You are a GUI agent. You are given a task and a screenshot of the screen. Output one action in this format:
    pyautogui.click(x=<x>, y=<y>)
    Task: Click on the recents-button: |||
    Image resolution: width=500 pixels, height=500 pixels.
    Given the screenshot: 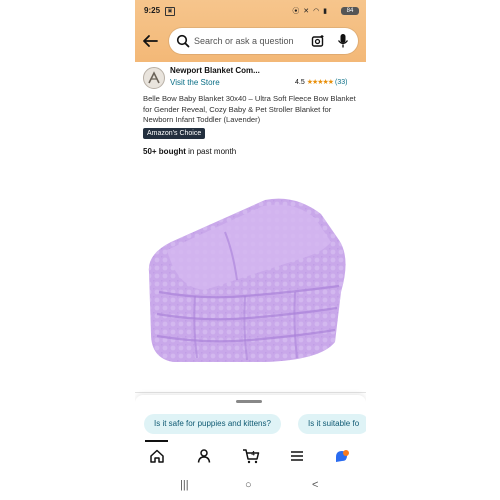 What is the action you would take?
    pyautogui.click(x=184, y=485)
    